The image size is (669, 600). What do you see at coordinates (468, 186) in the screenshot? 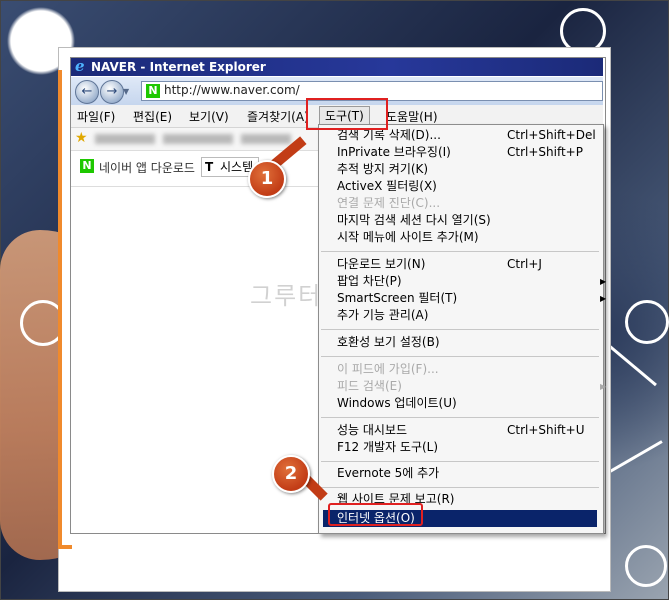
I see `menu-item-activex-filtering: ActiveX 필터링(X)` at bounding box center [468, 186].